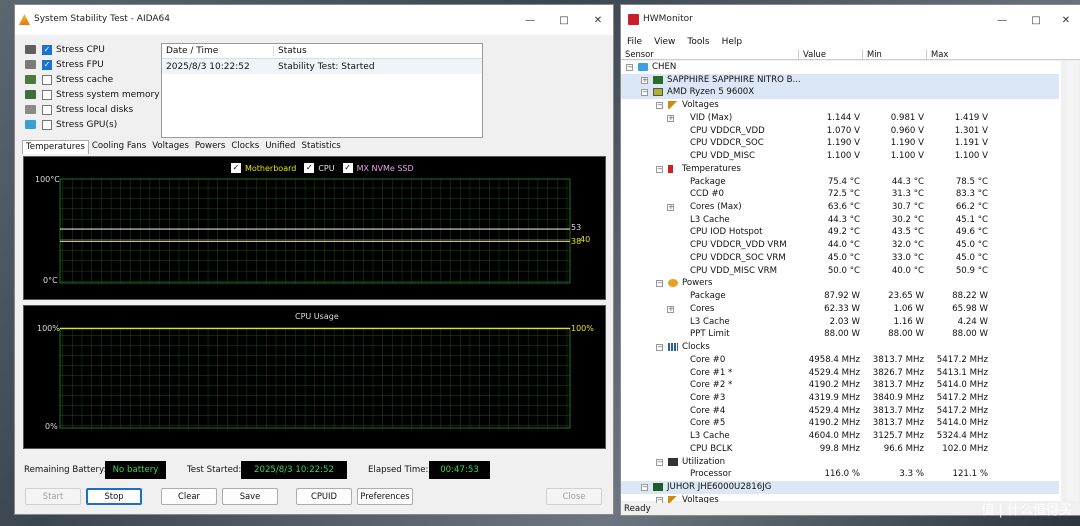 The width and height of the screenshot is (1080, 526). Describe the element at coordinates (840, 182) in the screenshot. I see `sensor-row: Package 75.4 °C 44.3 °C 78.5 °C` at that location.